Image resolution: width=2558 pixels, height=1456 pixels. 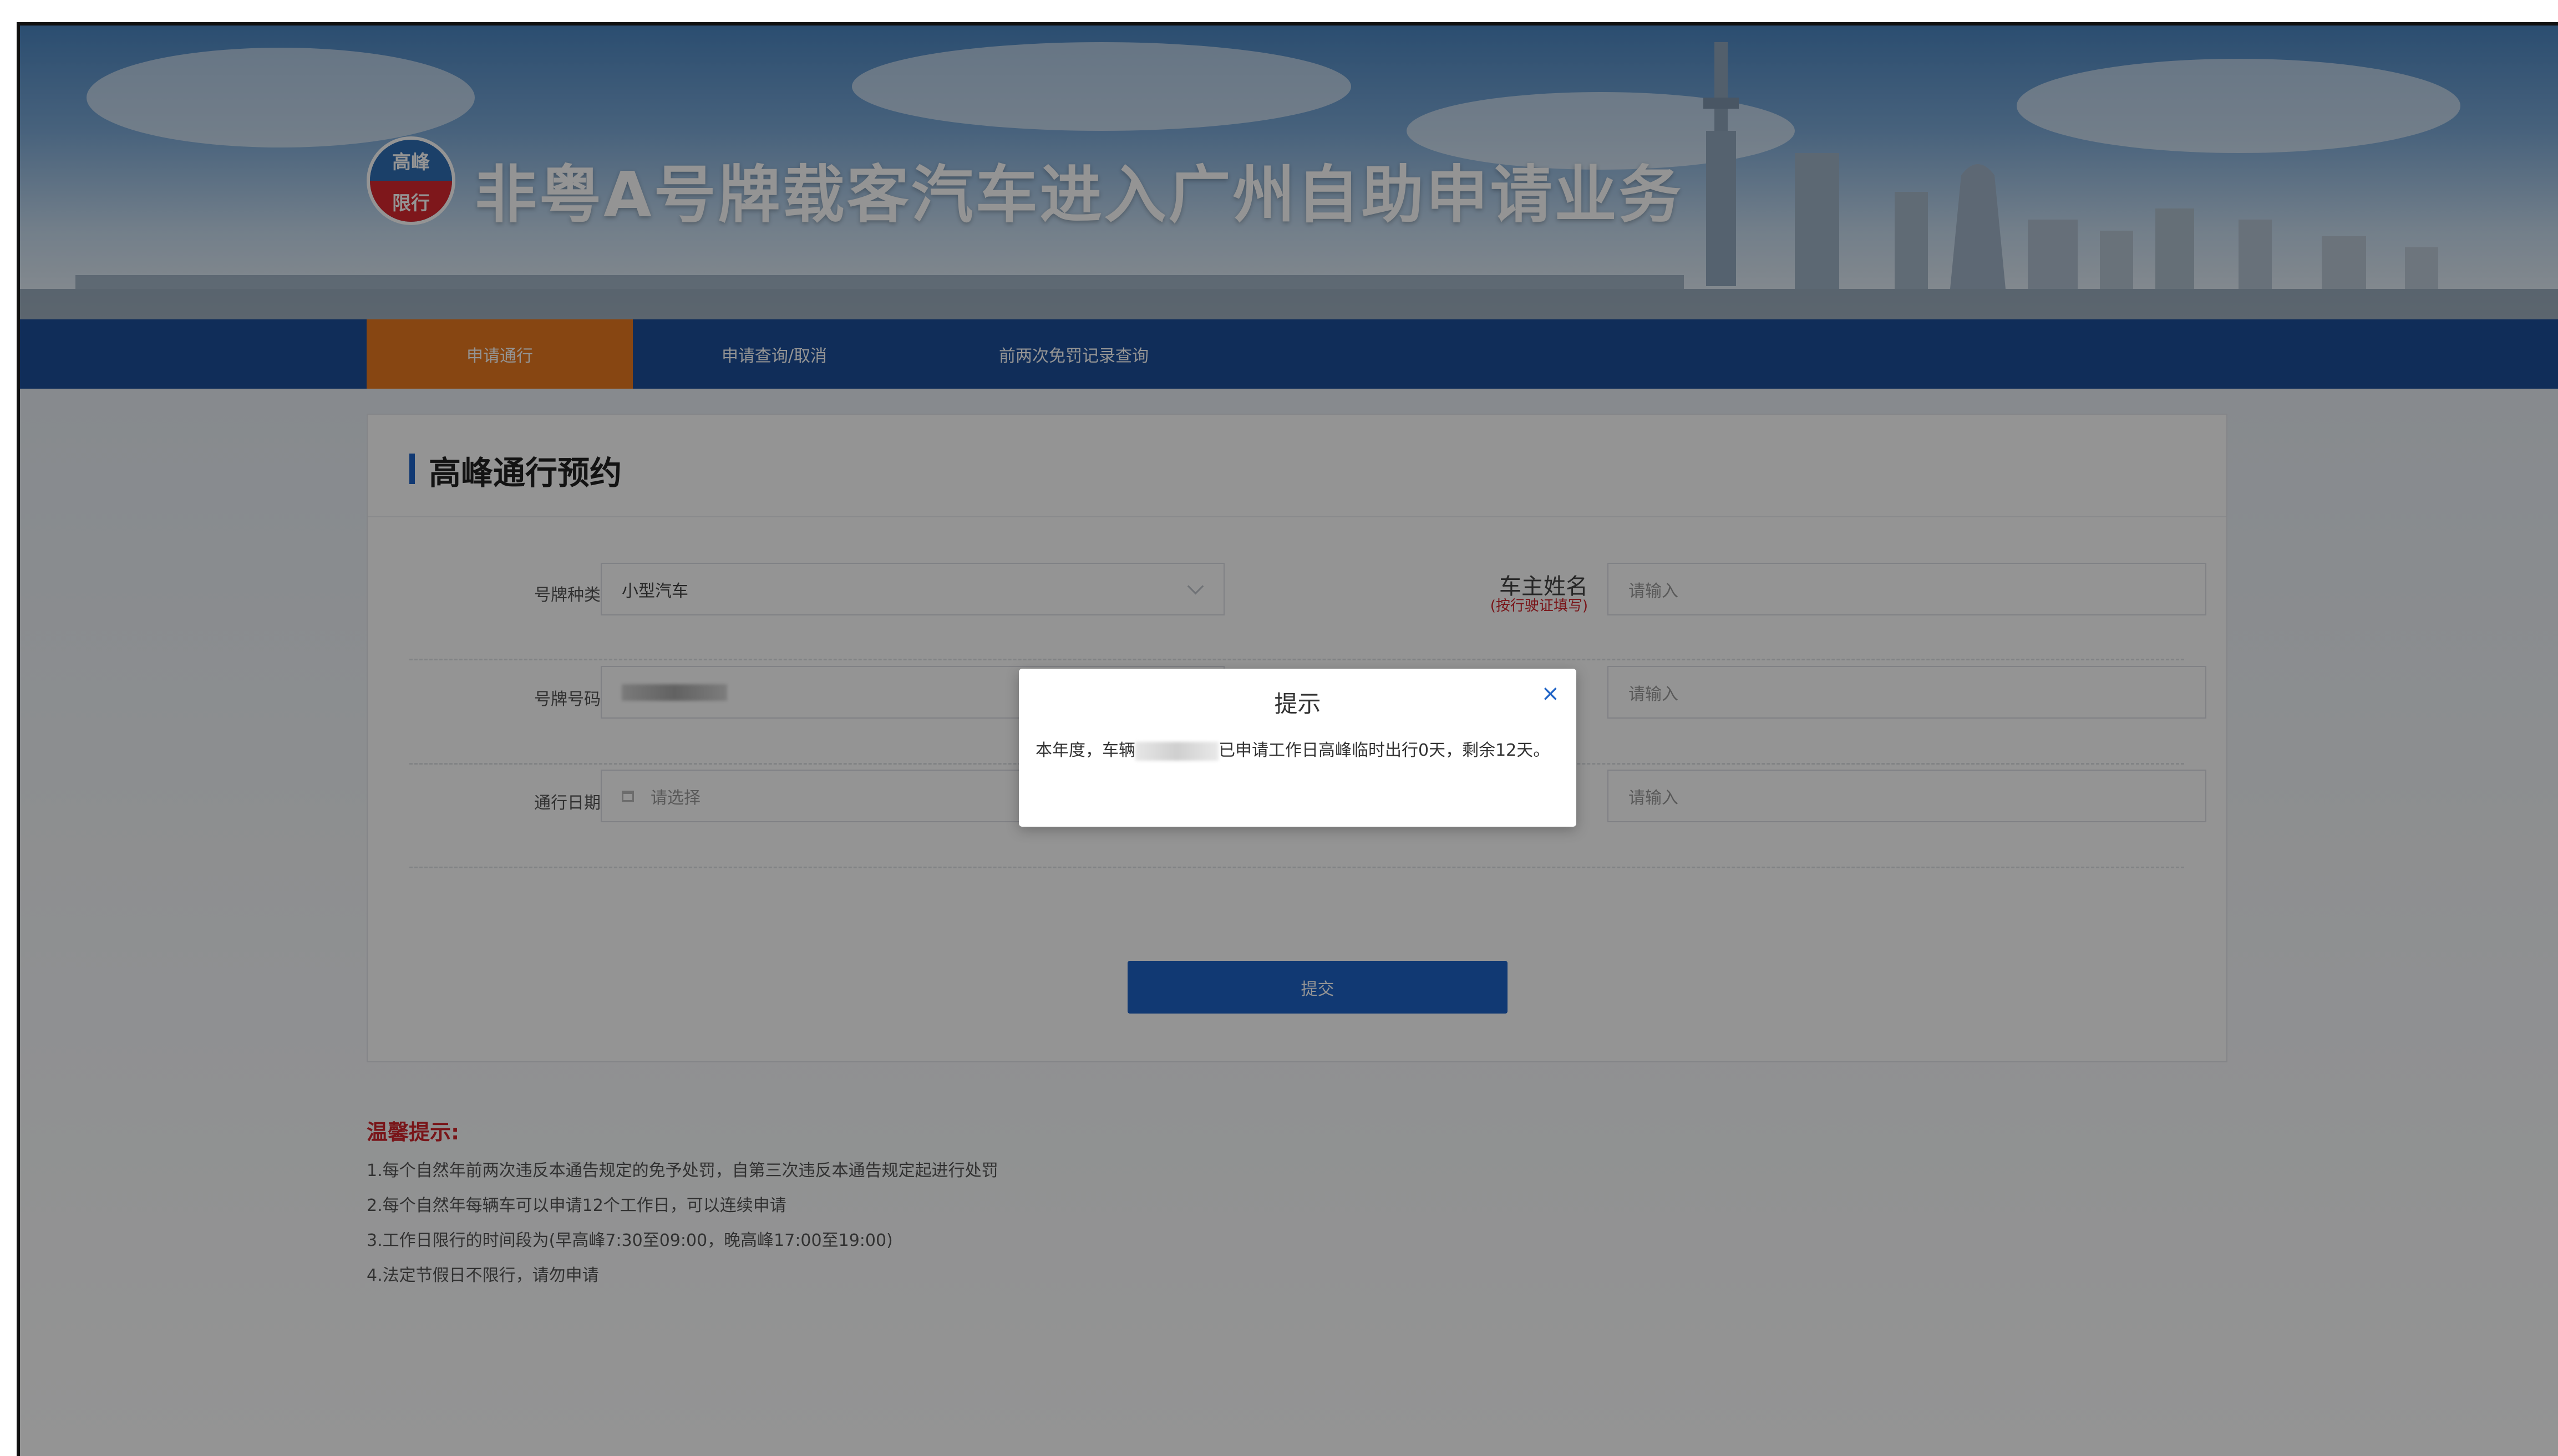 I want to click on dialog-message-prefix: 本年度，车辆, so click(x=1085, y=750).